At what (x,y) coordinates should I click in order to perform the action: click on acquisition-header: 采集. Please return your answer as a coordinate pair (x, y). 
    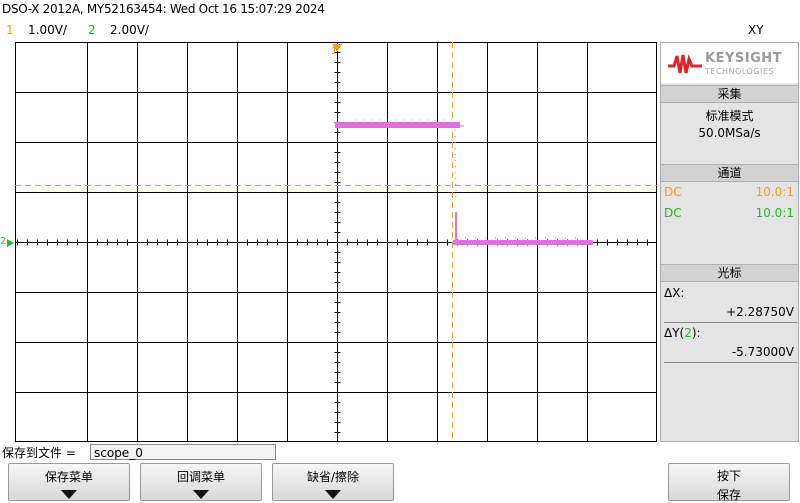
    Looking at the image, I should click on (729, 94).